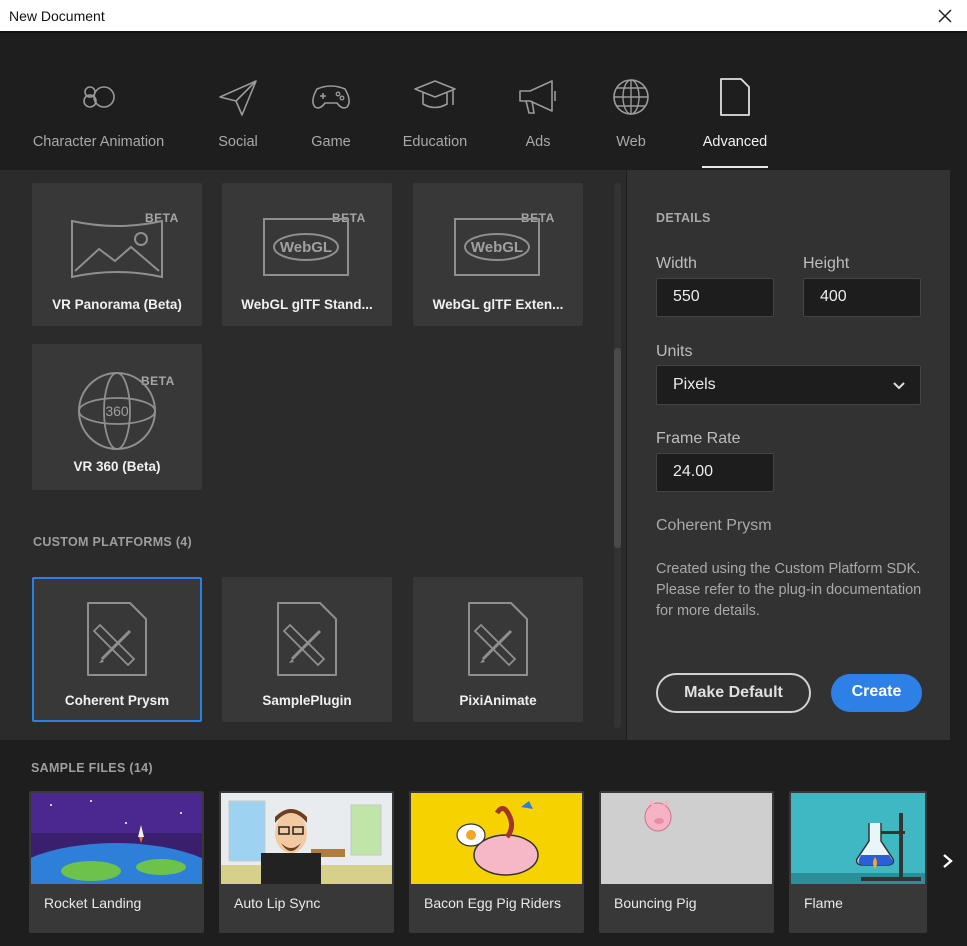  I want to click on tab-character-animation: Character Animation, so click(98, 102).